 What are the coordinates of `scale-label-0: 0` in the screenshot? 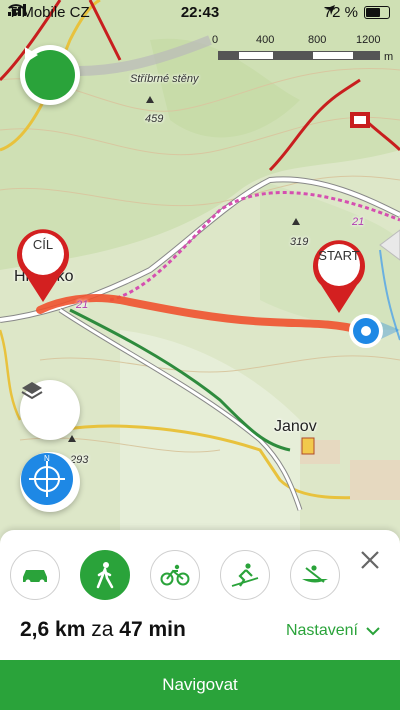 It's located at (215, 40).